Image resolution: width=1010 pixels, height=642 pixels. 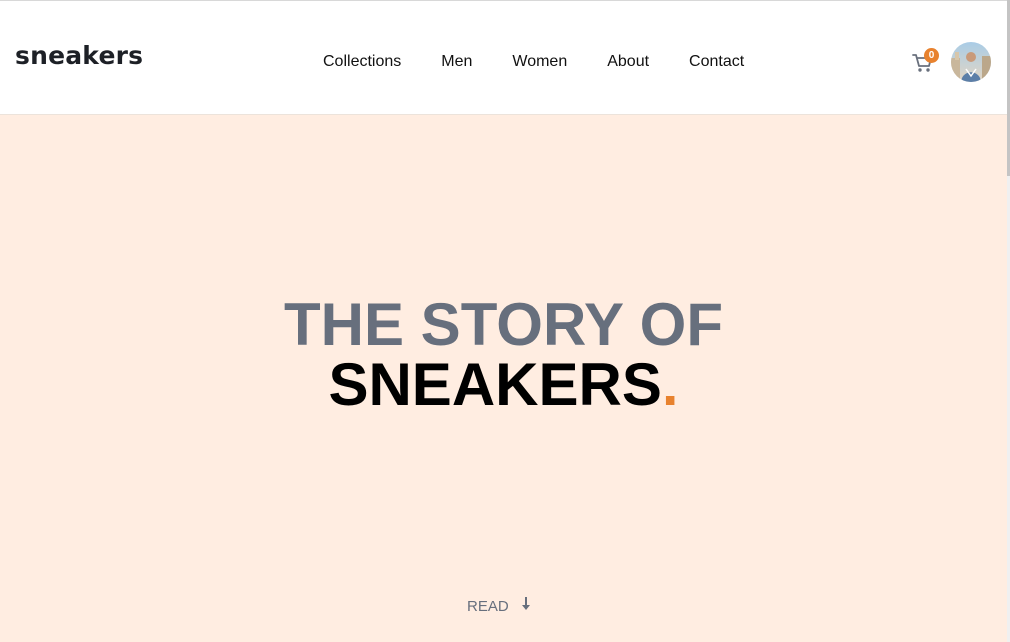 I want to click on nav-item-women: Women, so click(x=539, y=62).